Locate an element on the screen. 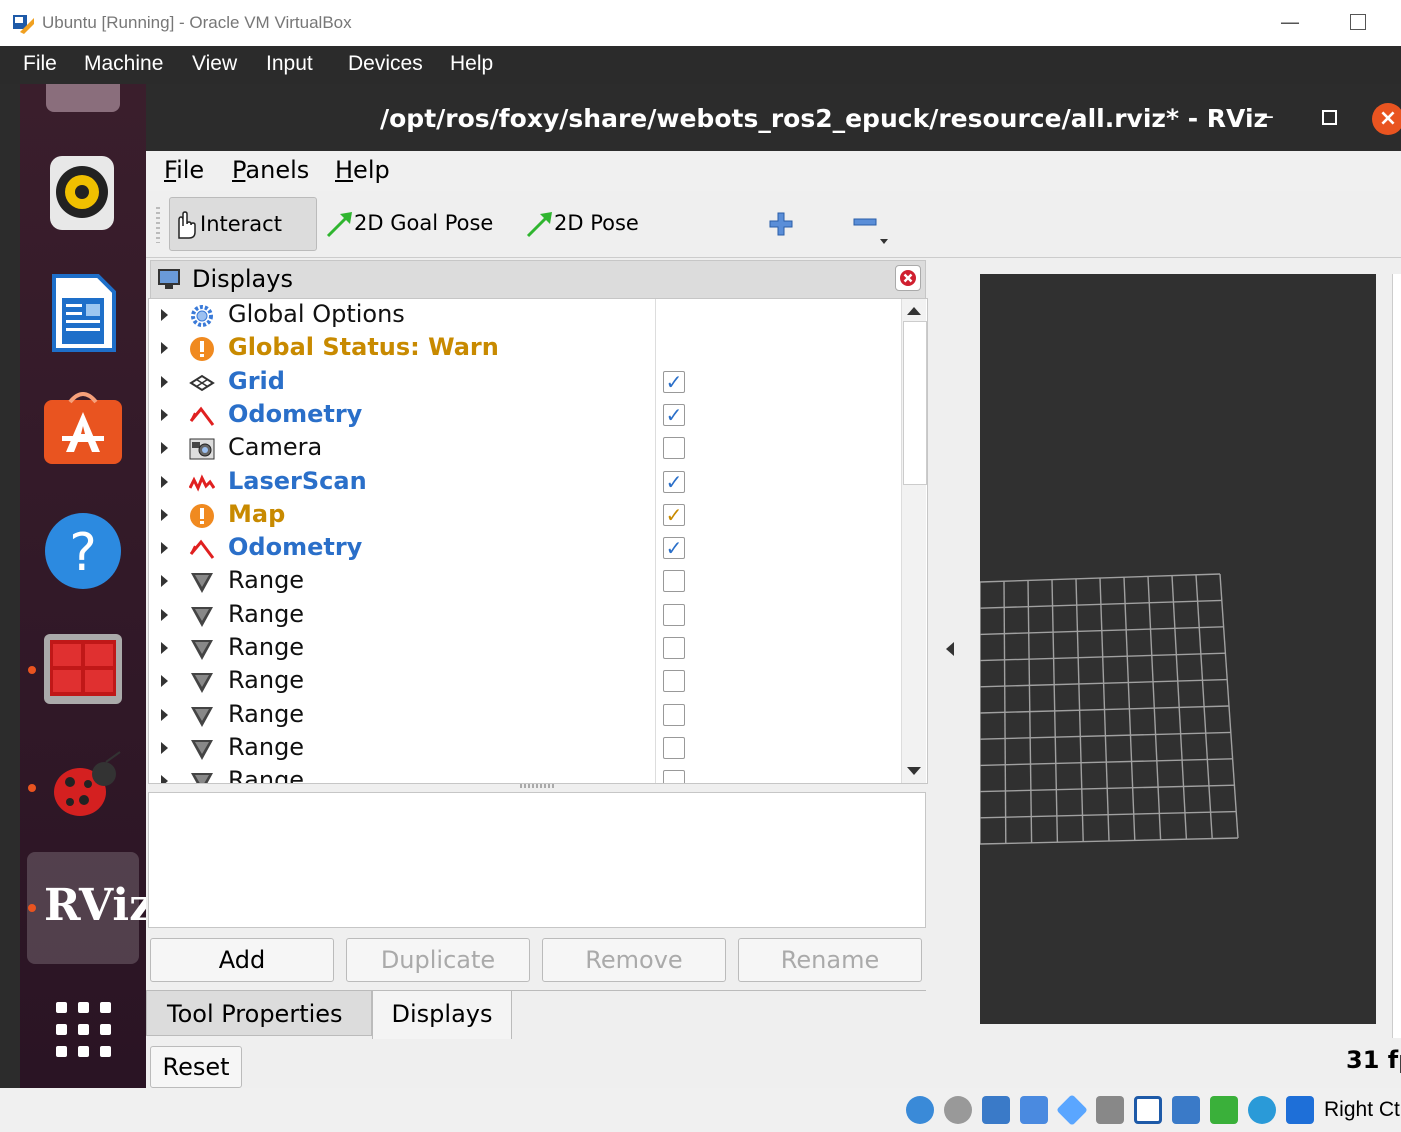 Image resolution: width=1401 pixels, height=1132 pixels. splitter-grip is located at coordinates (537, 786).